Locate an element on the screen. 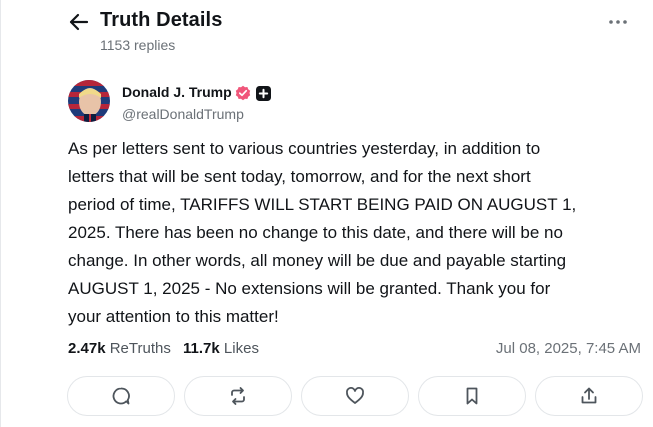 The height and width of the screenshot is (427, 653). plus-badge-icon is located at coordinates (263, 93).